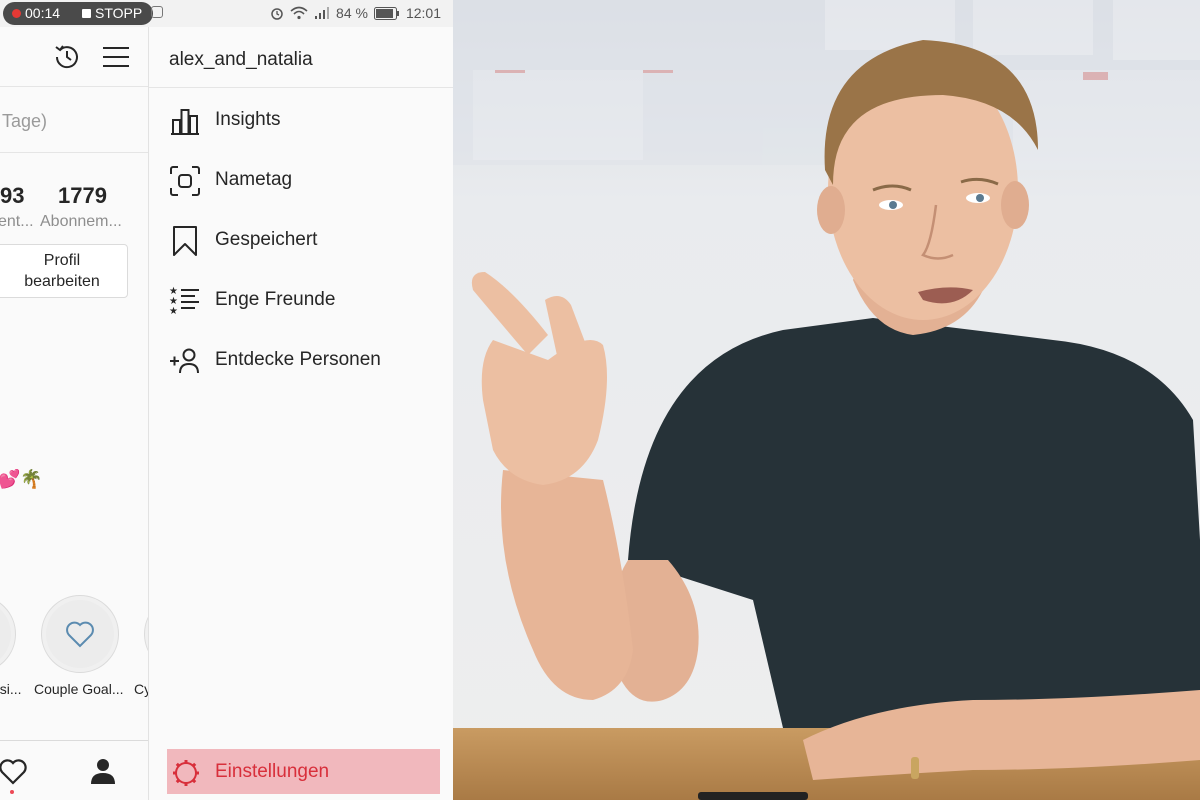 The height and width of the screenshot is (800, 1200). I want to click on menu-item-close-friends: ★ ★ ★ Enge Freunde, so click(301, 300).